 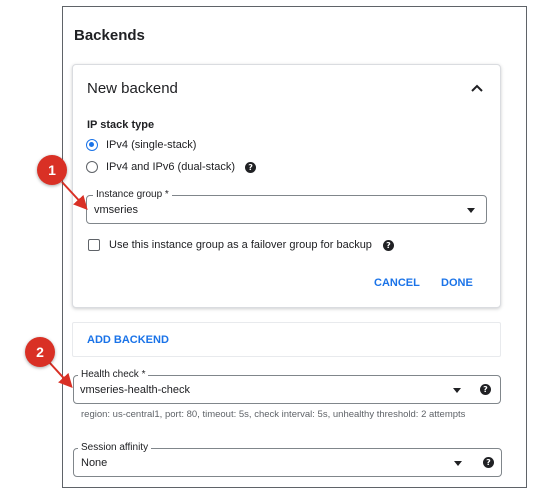 I want to click on callout-badge-1: 1, so click(x=52, y=170).